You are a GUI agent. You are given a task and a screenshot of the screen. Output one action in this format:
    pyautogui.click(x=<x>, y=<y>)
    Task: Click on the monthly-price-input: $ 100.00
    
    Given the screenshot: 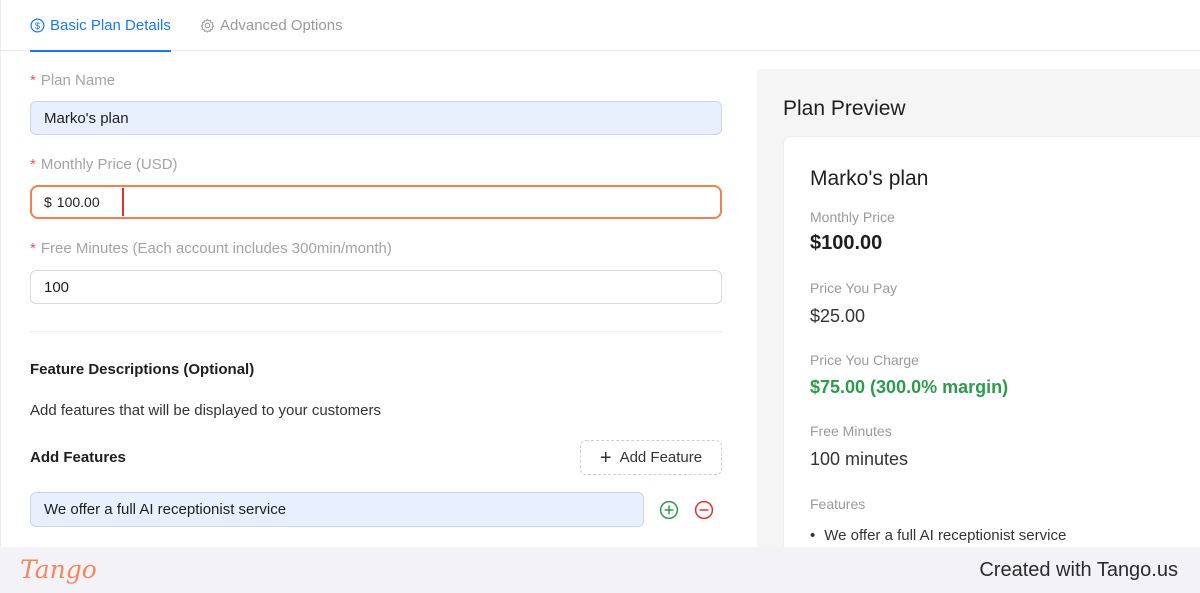 What is the action you would take?
    pyautogui.click(x=376, y=202)
    